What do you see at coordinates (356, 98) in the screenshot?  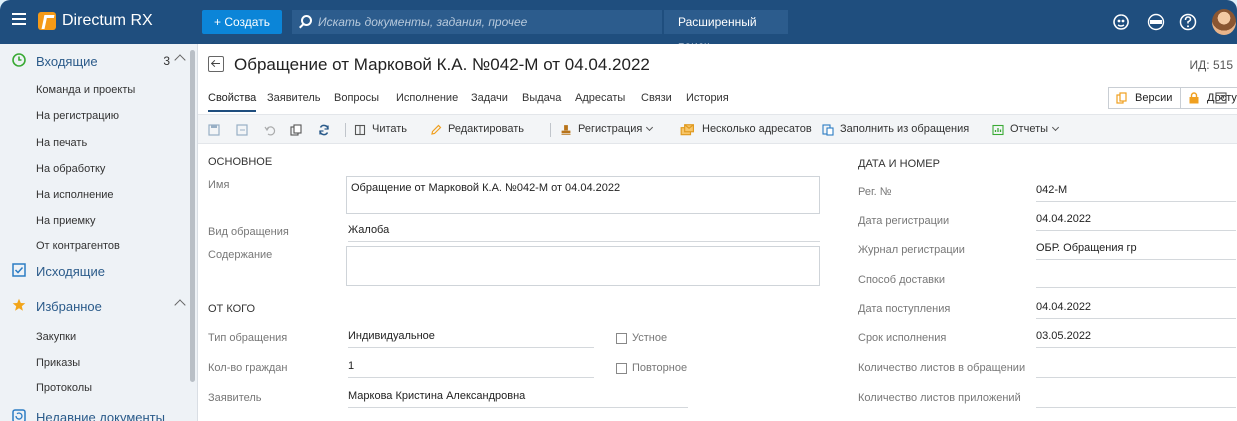 I see `tab-questions: Вопросы` at bounding box center [356, 98].